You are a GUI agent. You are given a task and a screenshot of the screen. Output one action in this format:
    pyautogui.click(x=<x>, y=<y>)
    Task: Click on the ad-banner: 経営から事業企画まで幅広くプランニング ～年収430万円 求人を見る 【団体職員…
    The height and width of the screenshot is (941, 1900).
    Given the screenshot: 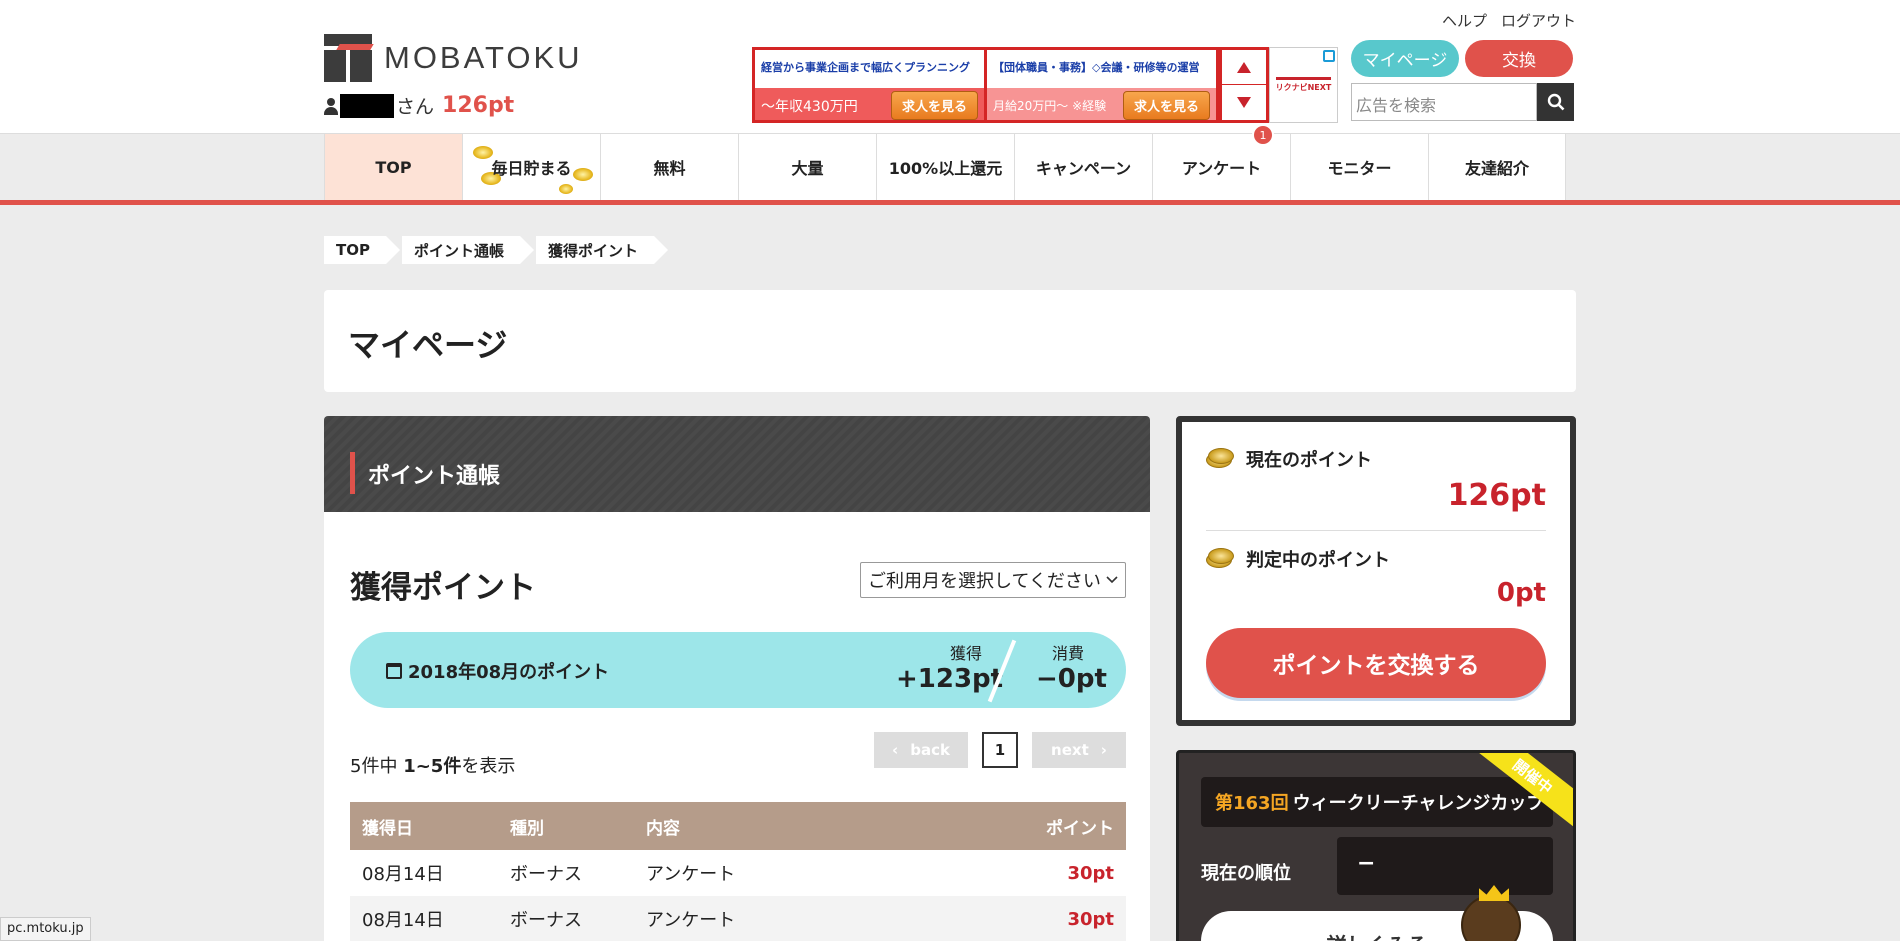 What is the action you would take?
    pyautogui.click(x=1045, y=85)
    